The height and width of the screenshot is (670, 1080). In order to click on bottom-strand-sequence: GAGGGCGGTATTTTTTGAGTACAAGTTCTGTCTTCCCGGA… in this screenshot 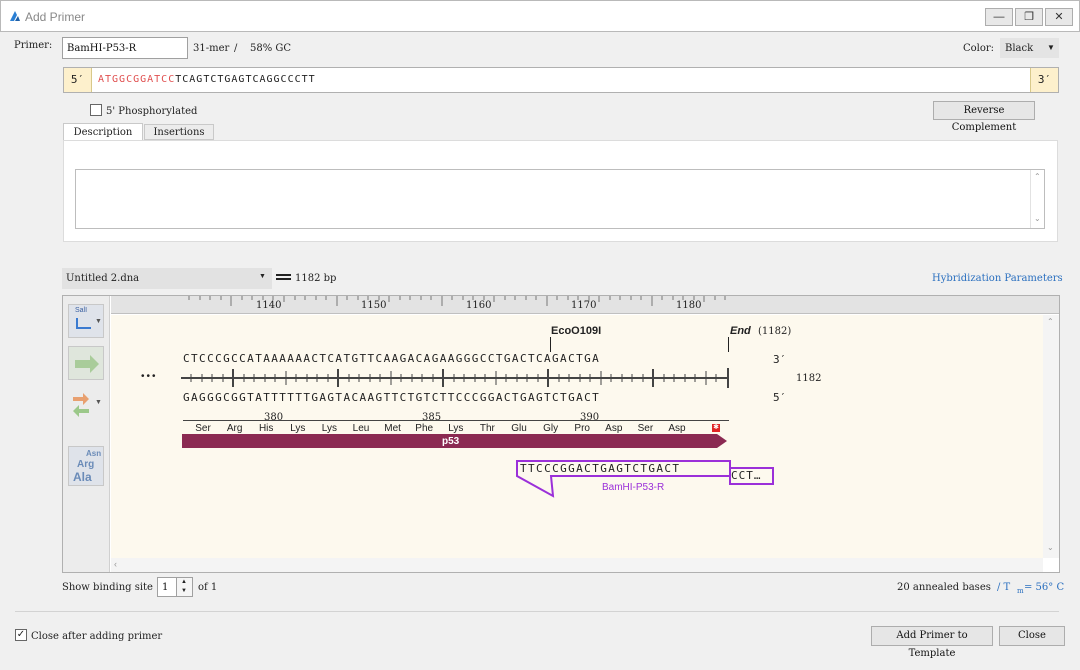, I will do `click(391, 397)`.